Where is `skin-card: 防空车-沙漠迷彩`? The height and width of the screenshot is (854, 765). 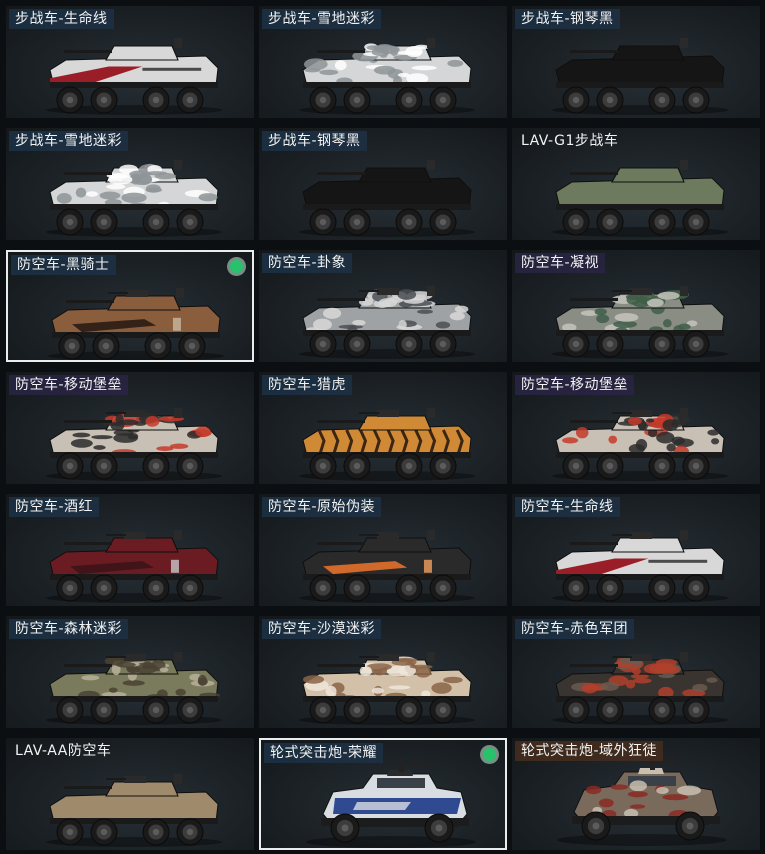 skin-card: 防空车-沙漠迷彩 is located at coordinates (383, 672).